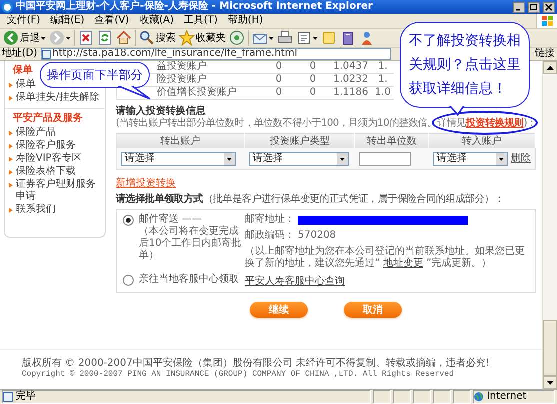  What do you see at coordinates (299, 141) in the screenshot?
I see `column-header: 投资账户类型` at bounding box center [299, 141].